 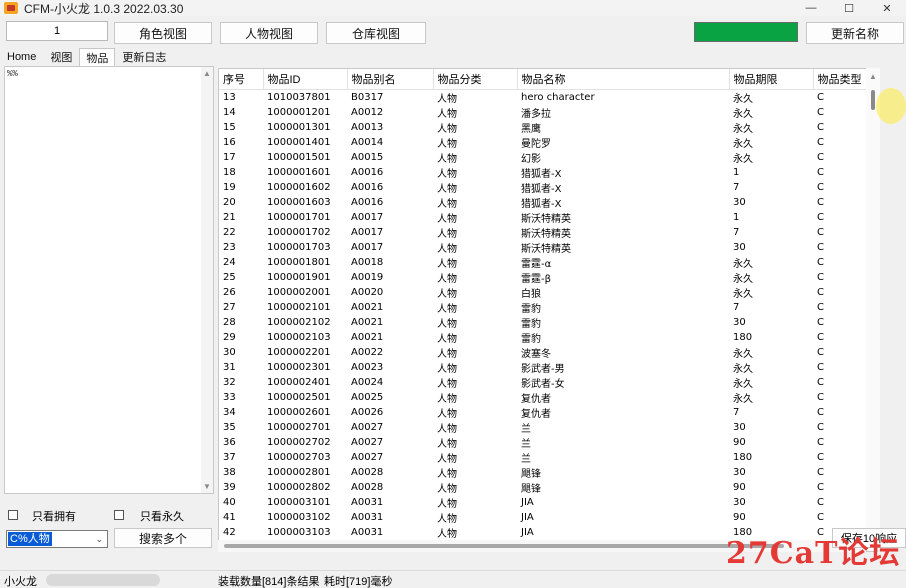 I want to click on maximize-icon: ☐, so click(x=849, y=8).